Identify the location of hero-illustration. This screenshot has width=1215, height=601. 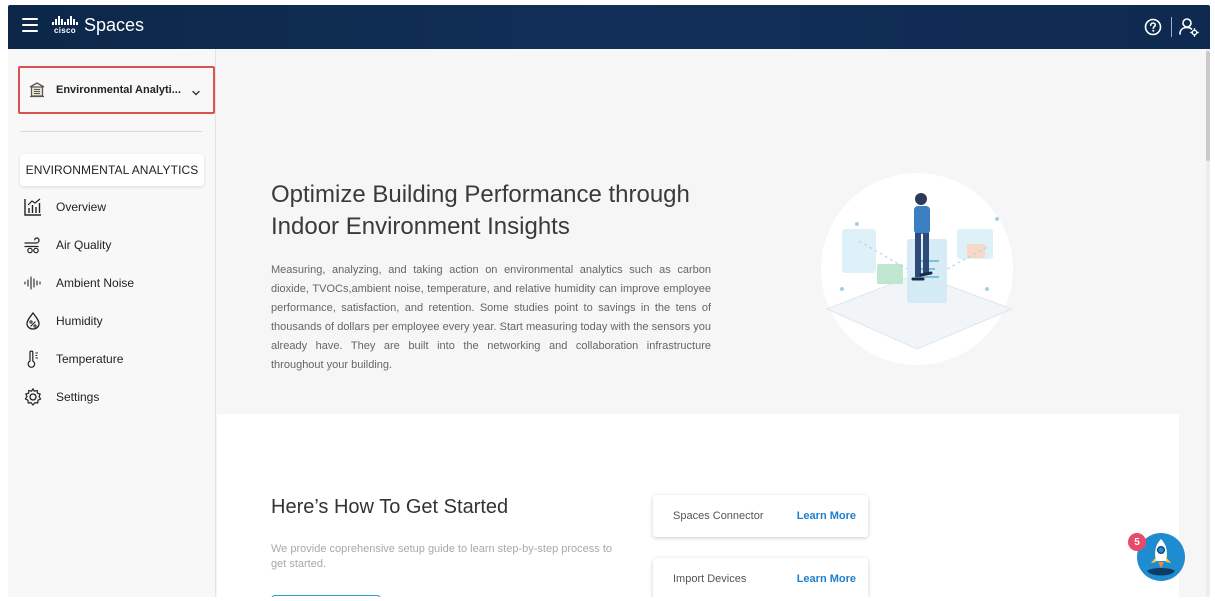
(917, 269).